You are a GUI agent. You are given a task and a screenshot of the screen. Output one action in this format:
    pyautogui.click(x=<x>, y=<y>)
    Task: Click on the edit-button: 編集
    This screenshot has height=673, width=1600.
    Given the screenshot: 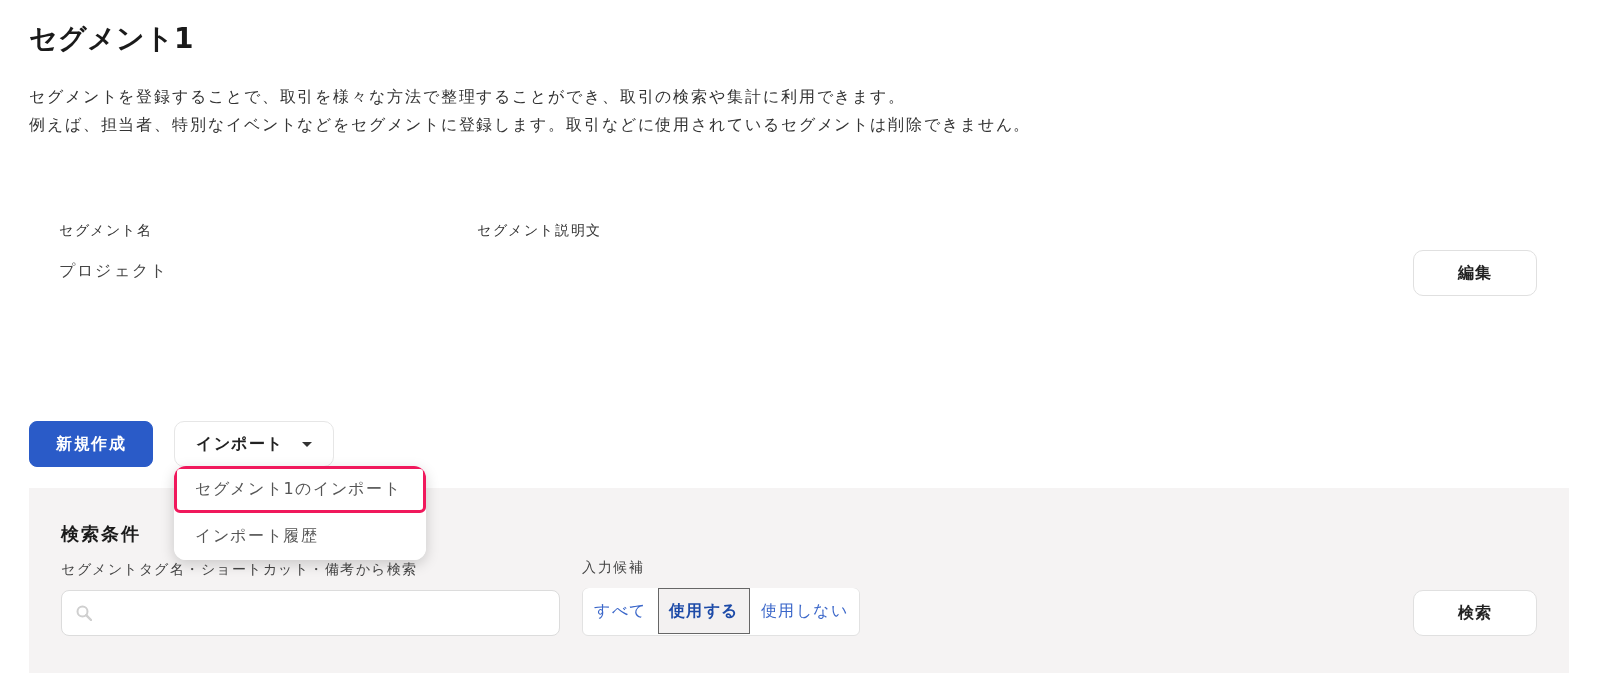 What is the action you would take?
    pyautogui.click(x=1475, y=273)
    